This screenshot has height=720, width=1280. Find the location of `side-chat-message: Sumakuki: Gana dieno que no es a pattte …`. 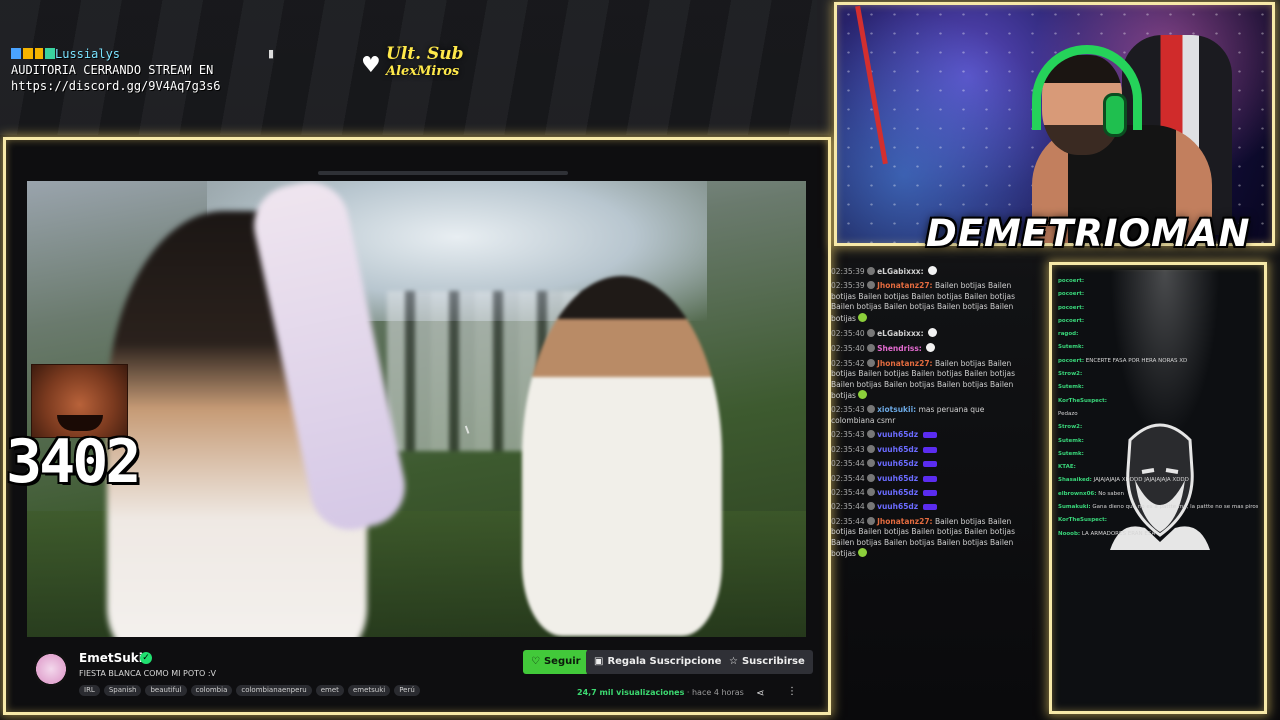

side-chat-message: Sumakuki: Gana dieno que no es a pattte … is located at coordinates (1158, 507).